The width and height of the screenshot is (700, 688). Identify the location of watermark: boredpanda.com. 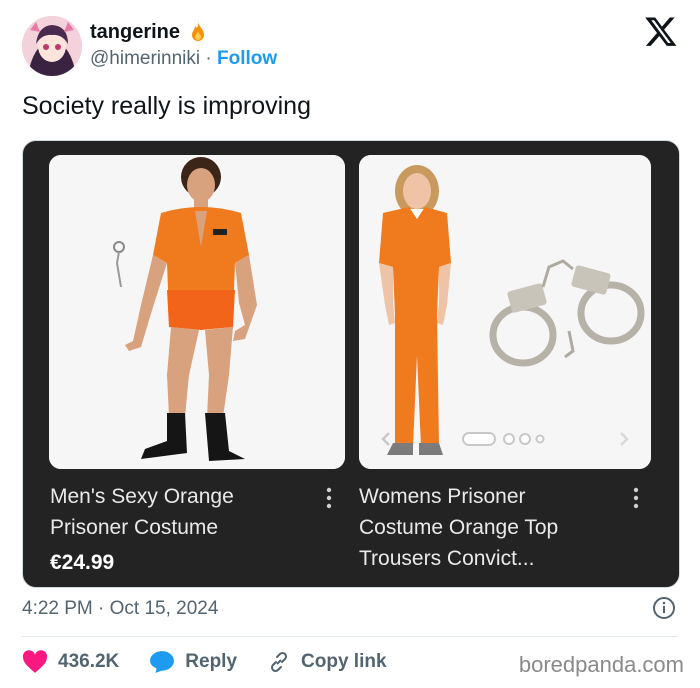
(601, 664).